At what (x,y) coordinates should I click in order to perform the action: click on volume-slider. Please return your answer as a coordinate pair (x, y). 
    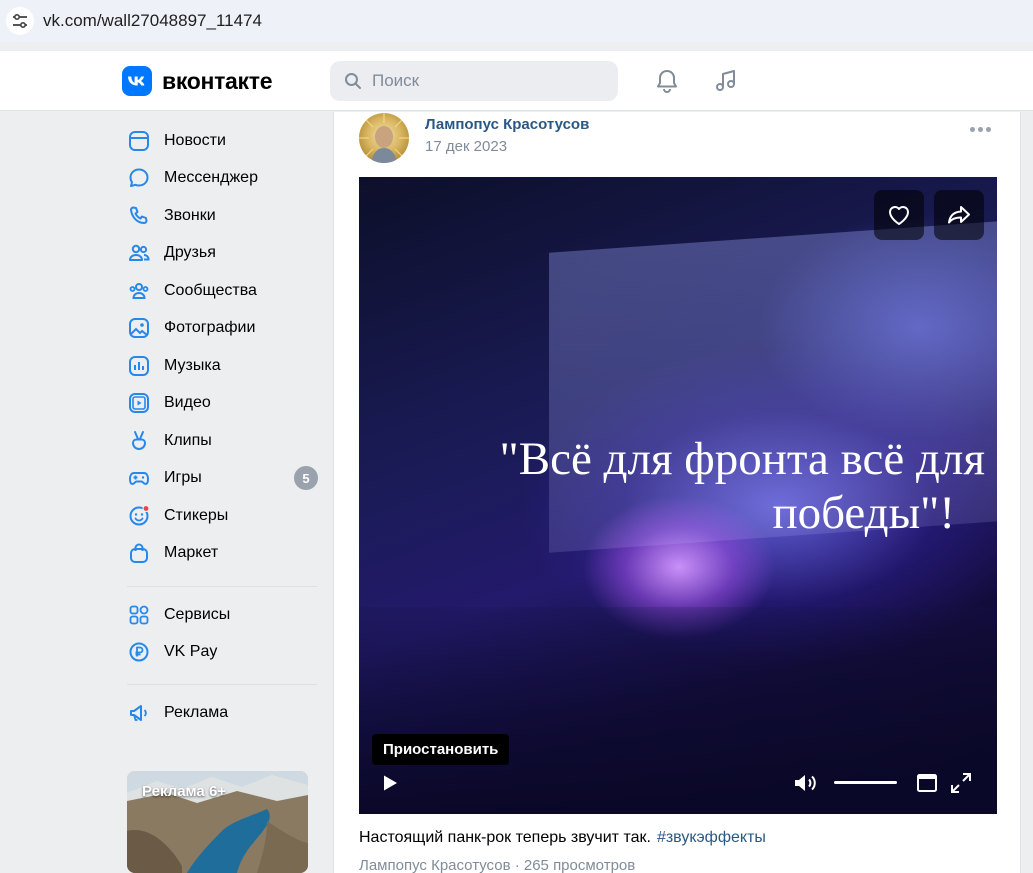
    Looking at the image, I should click on (865, 782).